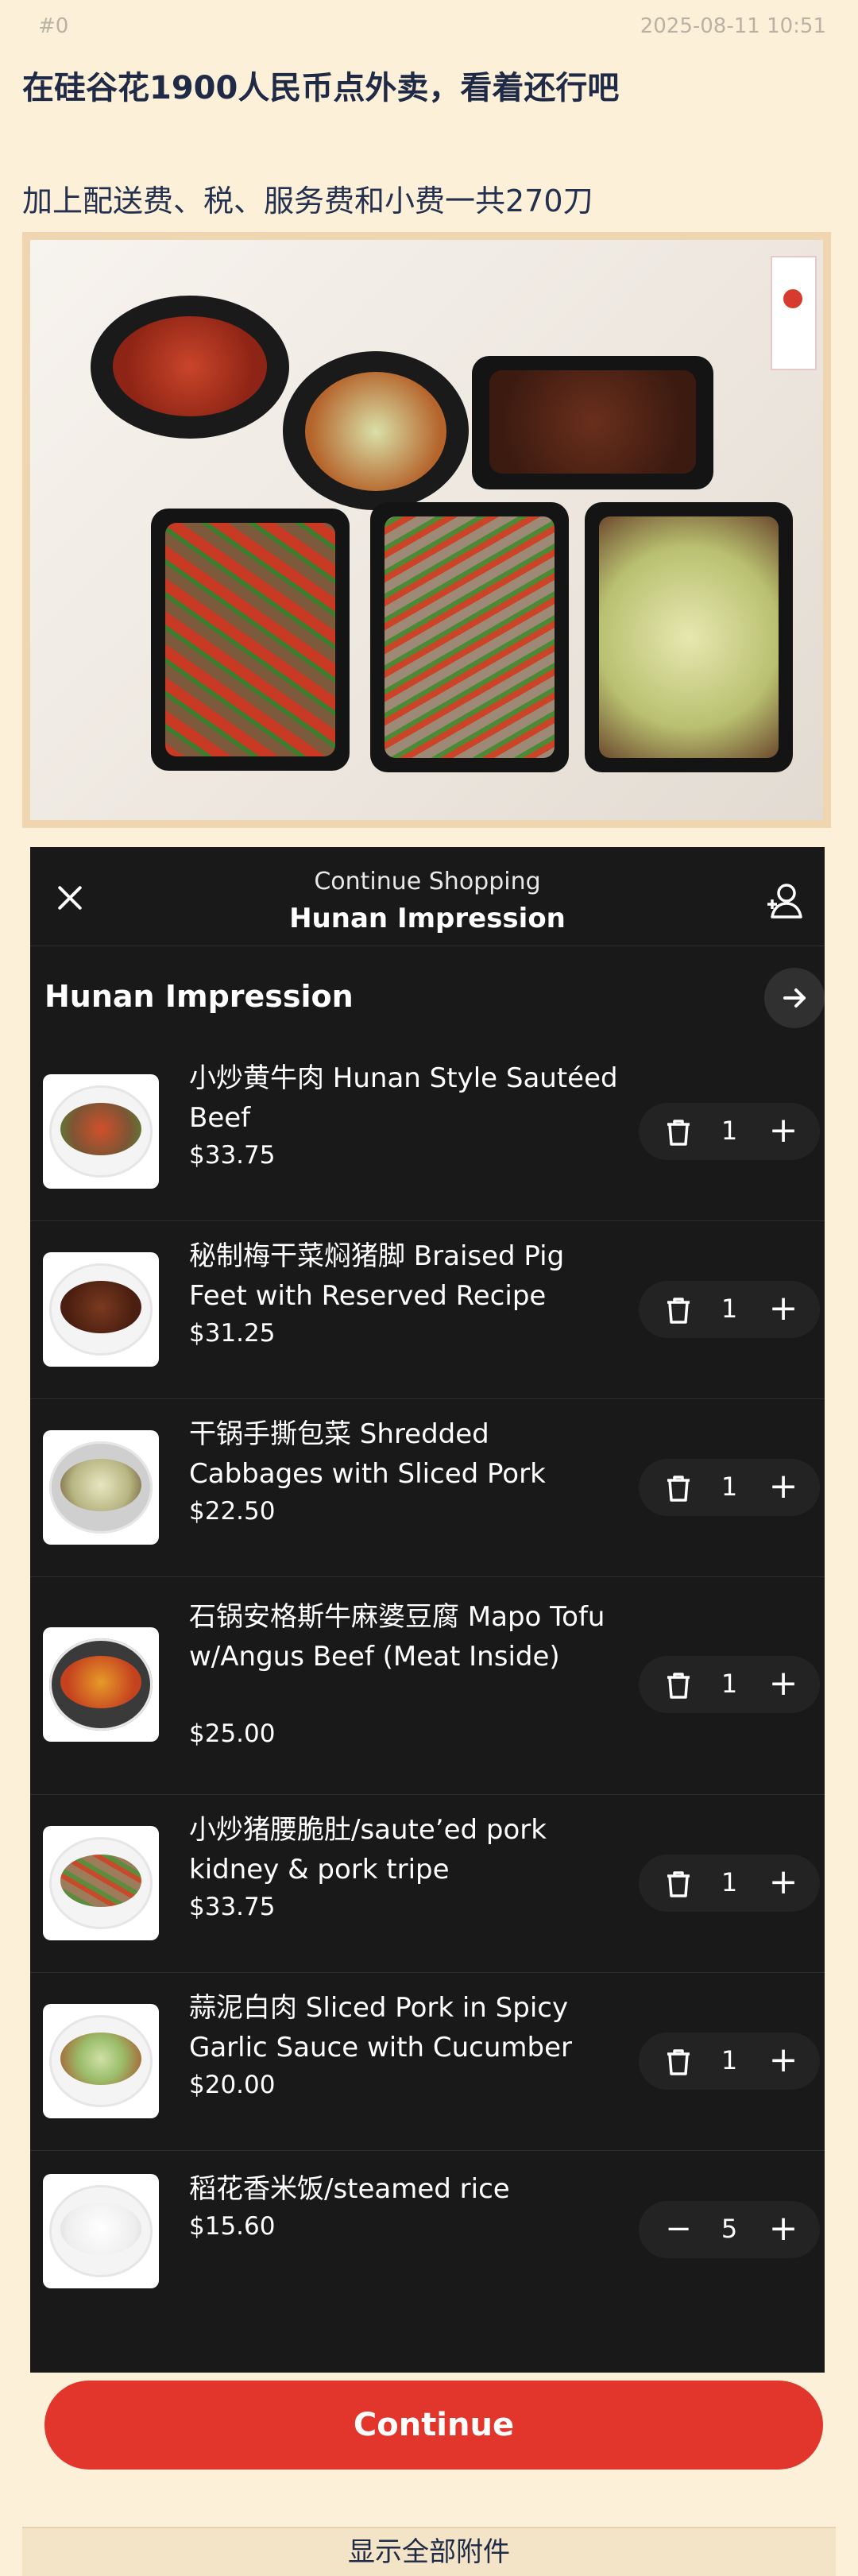  Describe the element at coordinates (307, 201) in the screenshot. I see `post-body: 加上配送费、税、服务费和小费一共270刀` at that location.